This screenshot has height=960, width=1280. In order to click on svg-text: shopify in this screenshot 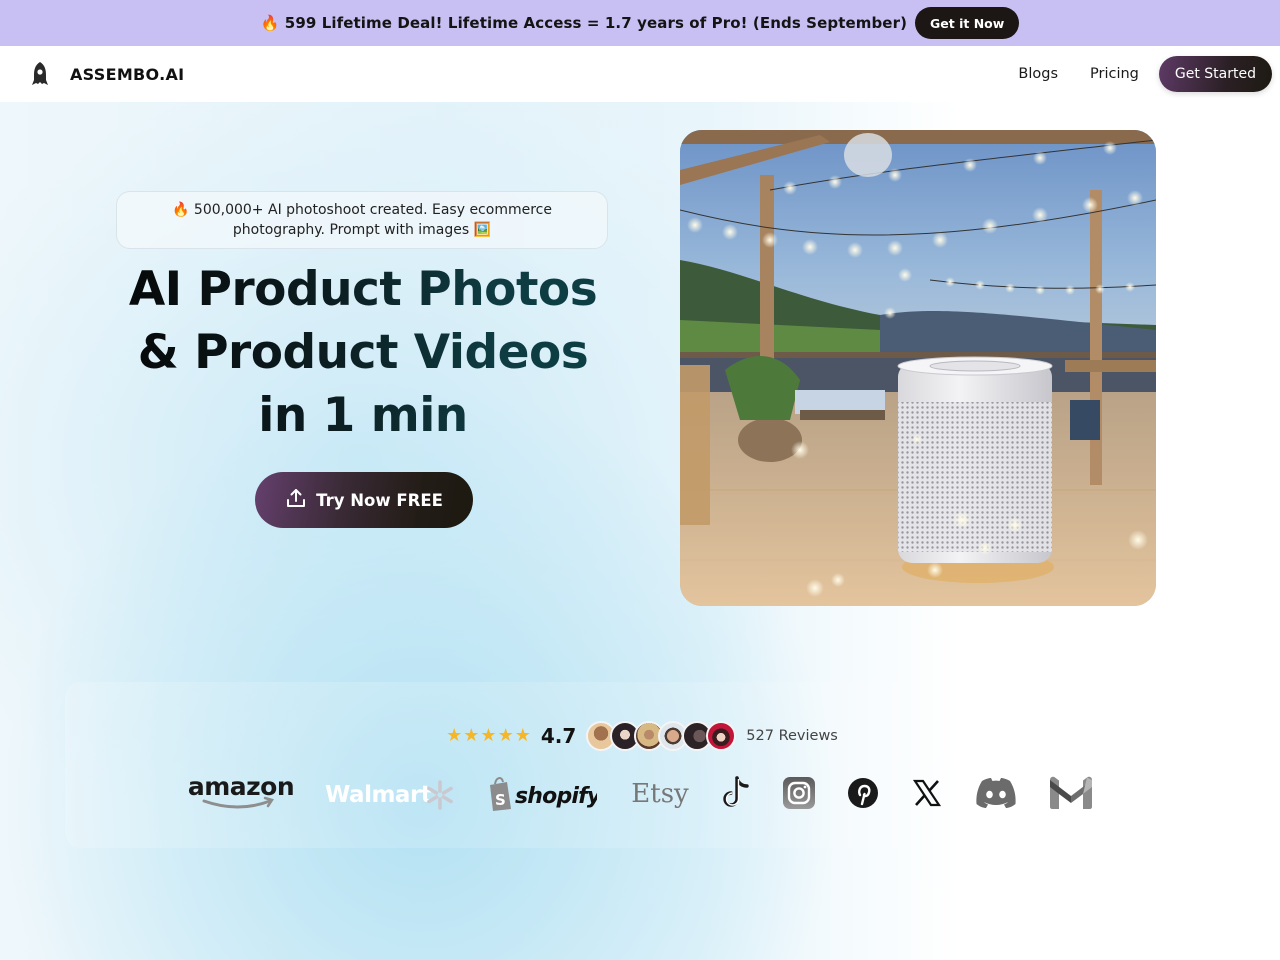, I will do `click(556, 796)`.